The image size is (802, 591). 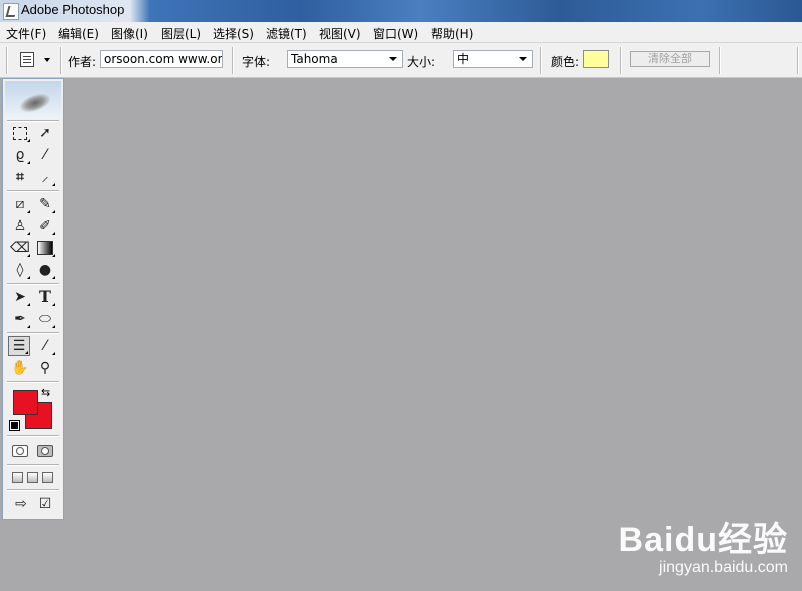 I want to click on screen-mode-full-menu-button, so click(x=32, y=477).